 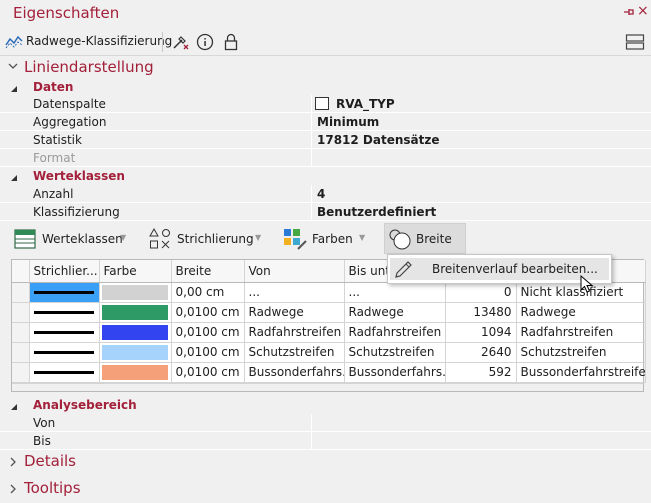 What do you see at coordinates (348, 122) in the screenshot?
I see `property-value: Minimum` at bounding box center [348, 122].